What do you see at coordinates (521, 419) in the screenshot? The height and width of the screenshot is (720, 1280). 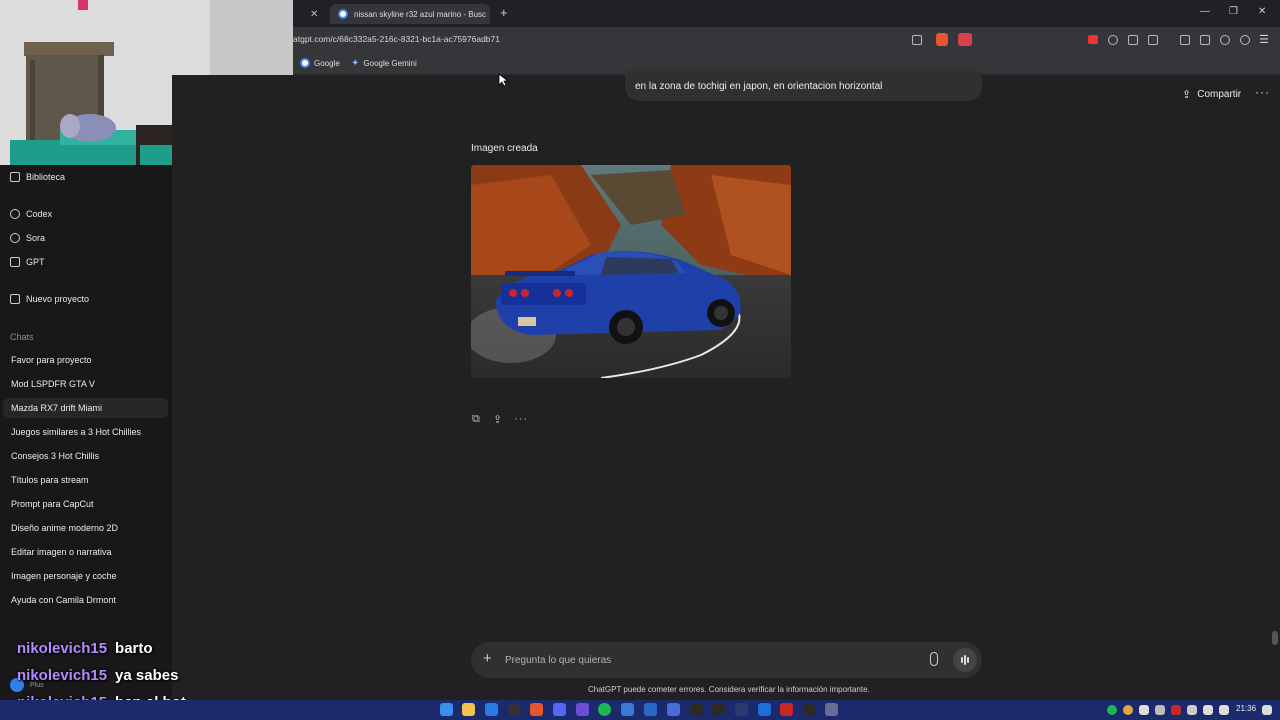 I see `more-options-icon: ···` at bounding box center [521, 419].